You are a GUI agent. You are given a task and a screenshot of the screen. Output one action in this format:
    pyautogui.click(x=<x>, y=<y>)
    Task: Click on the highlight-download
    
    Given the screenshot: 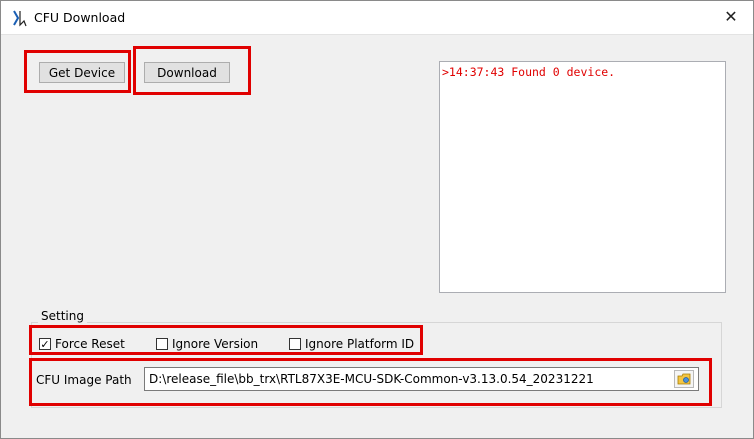 What is the action you would take?
    pyautogui.click(x=192, y=70)
    